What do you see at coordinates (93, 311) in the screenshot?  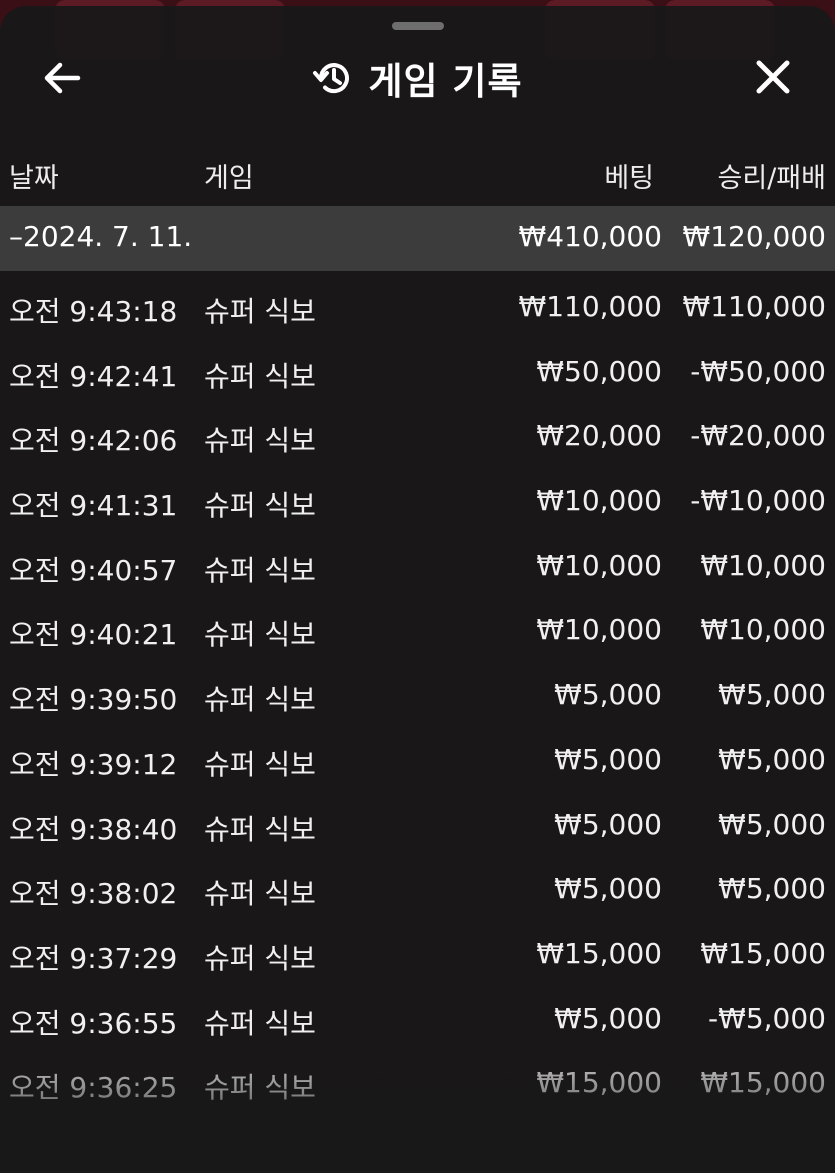 I see `row-time: 오전 9:43:18` at bounding box center [93, 311].